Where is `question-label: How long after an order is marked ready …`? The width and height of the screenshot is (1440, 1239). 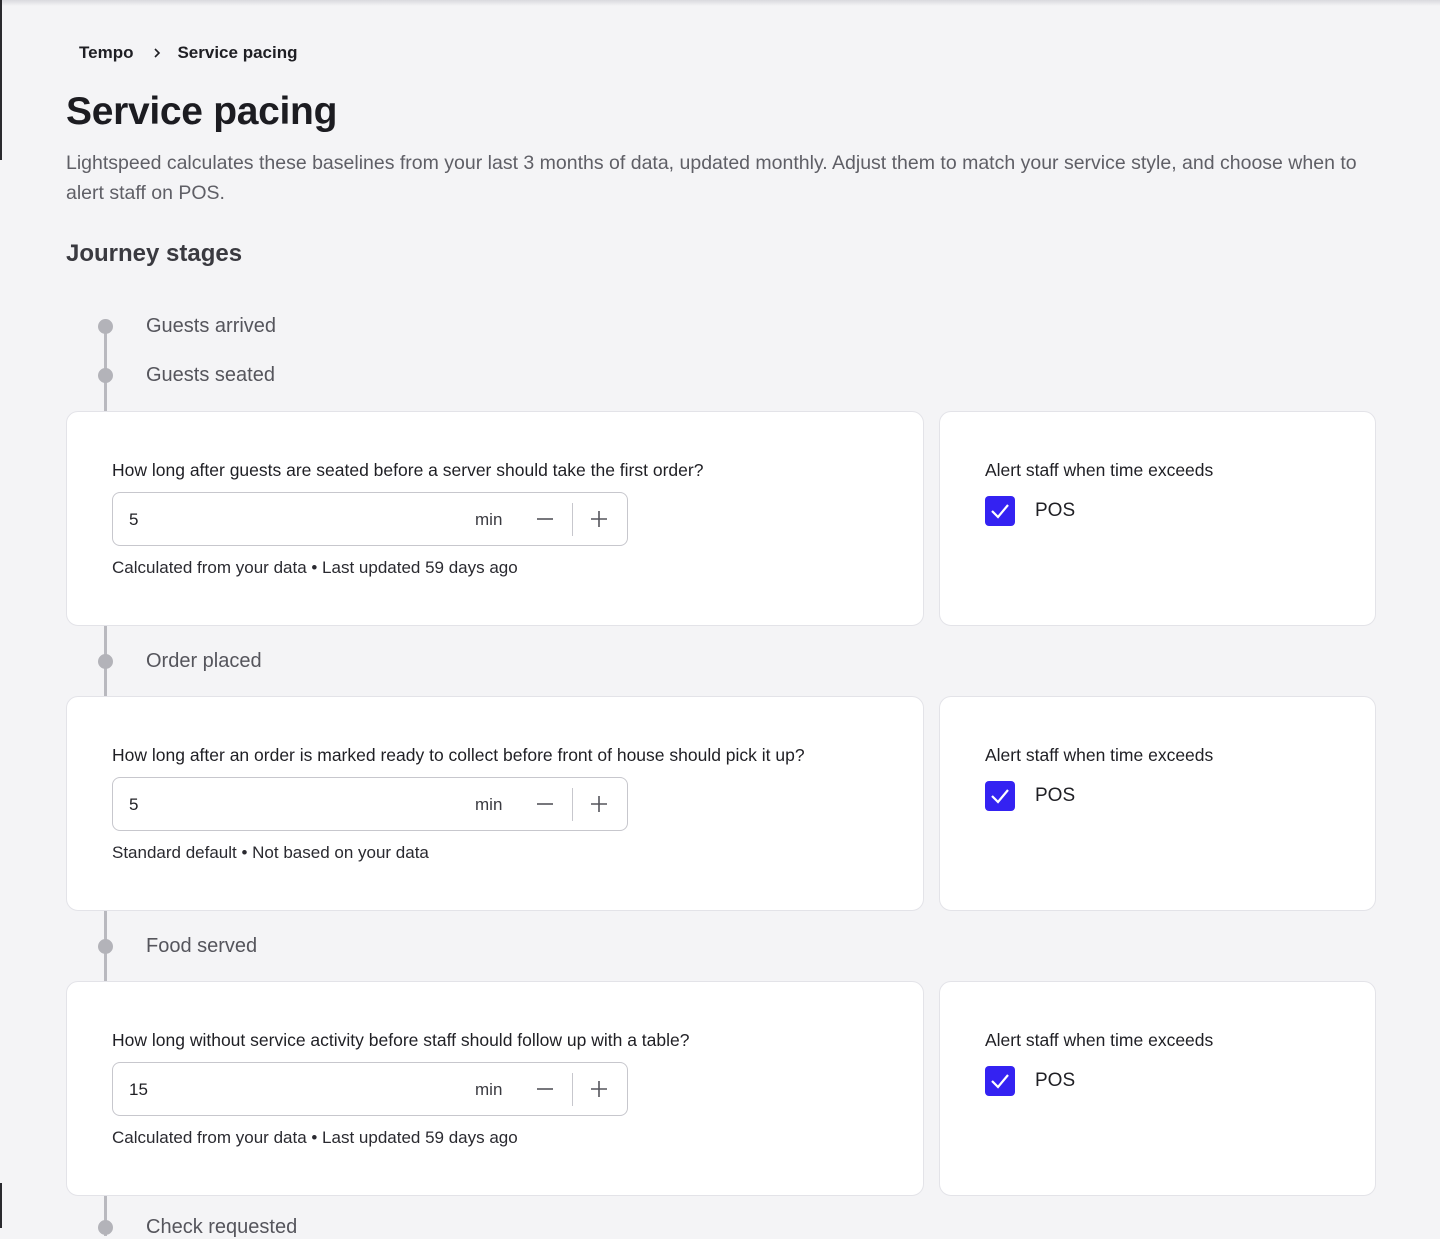 question-label: How long after an order is marked ready … is located at coordinates (458, 755).